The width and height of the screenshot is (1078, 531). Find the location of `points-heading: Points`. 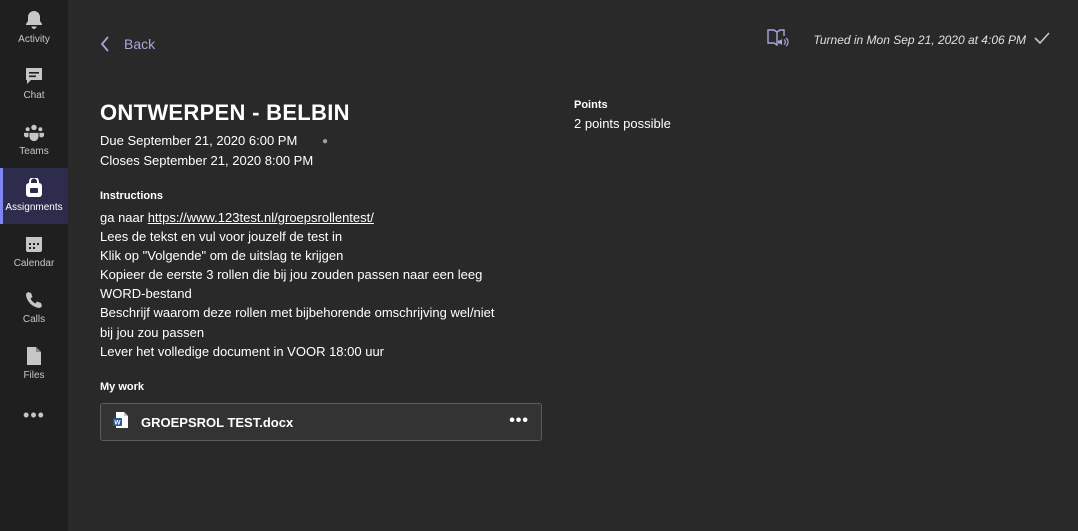

points-heading: Points is located at coordinates (591, 105).